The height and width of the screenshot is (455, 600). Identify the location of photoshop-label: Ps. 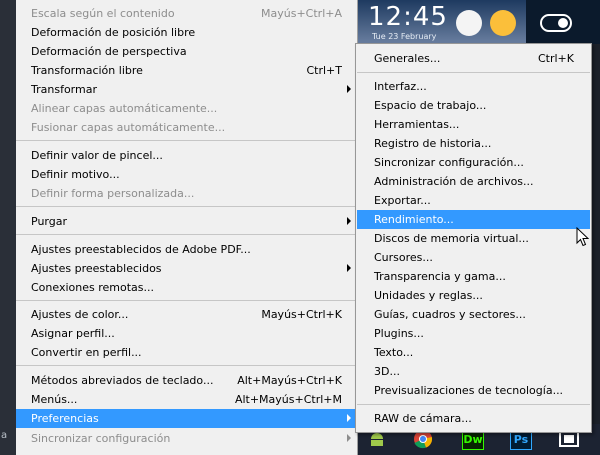
(521, 439).